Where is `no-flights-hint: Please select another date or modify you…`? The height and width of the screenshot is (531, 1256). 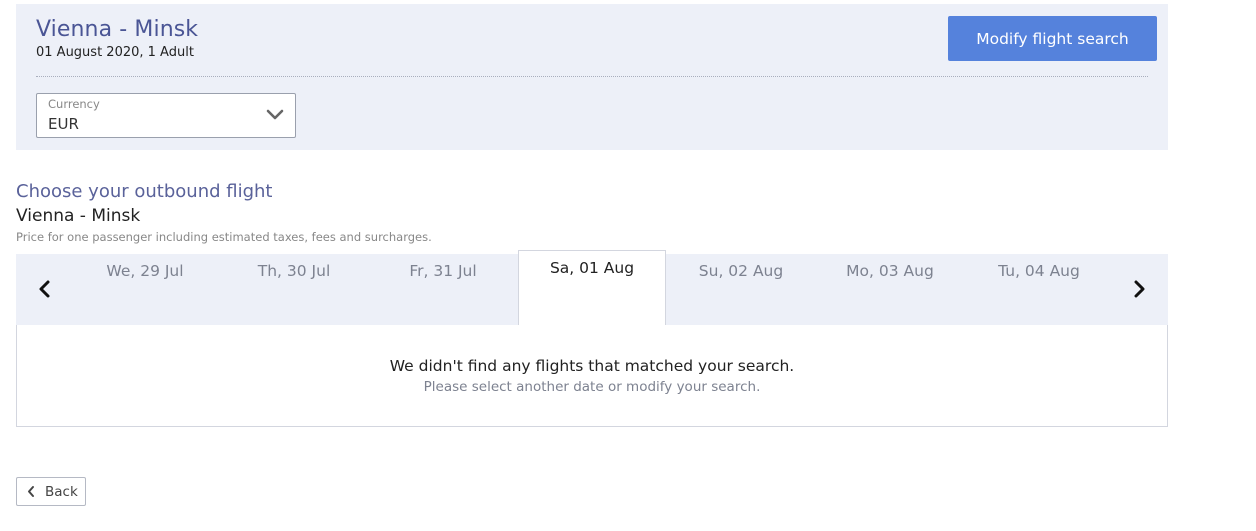 no-flights-hint: Please select another date or modify you… is located at coordinates (592, 387).